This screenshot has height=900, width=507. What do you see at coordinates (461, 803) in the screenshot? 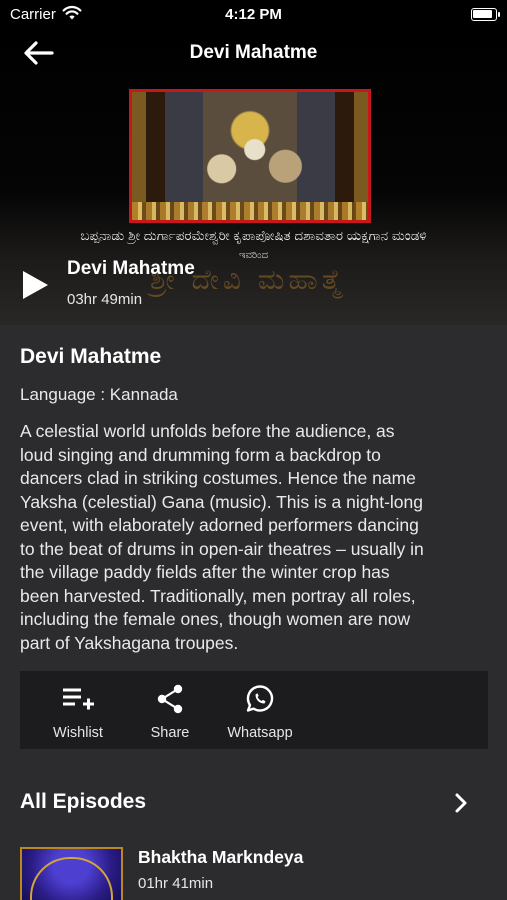
I see `chevron-right-icon` at bounding box center [461, 803].